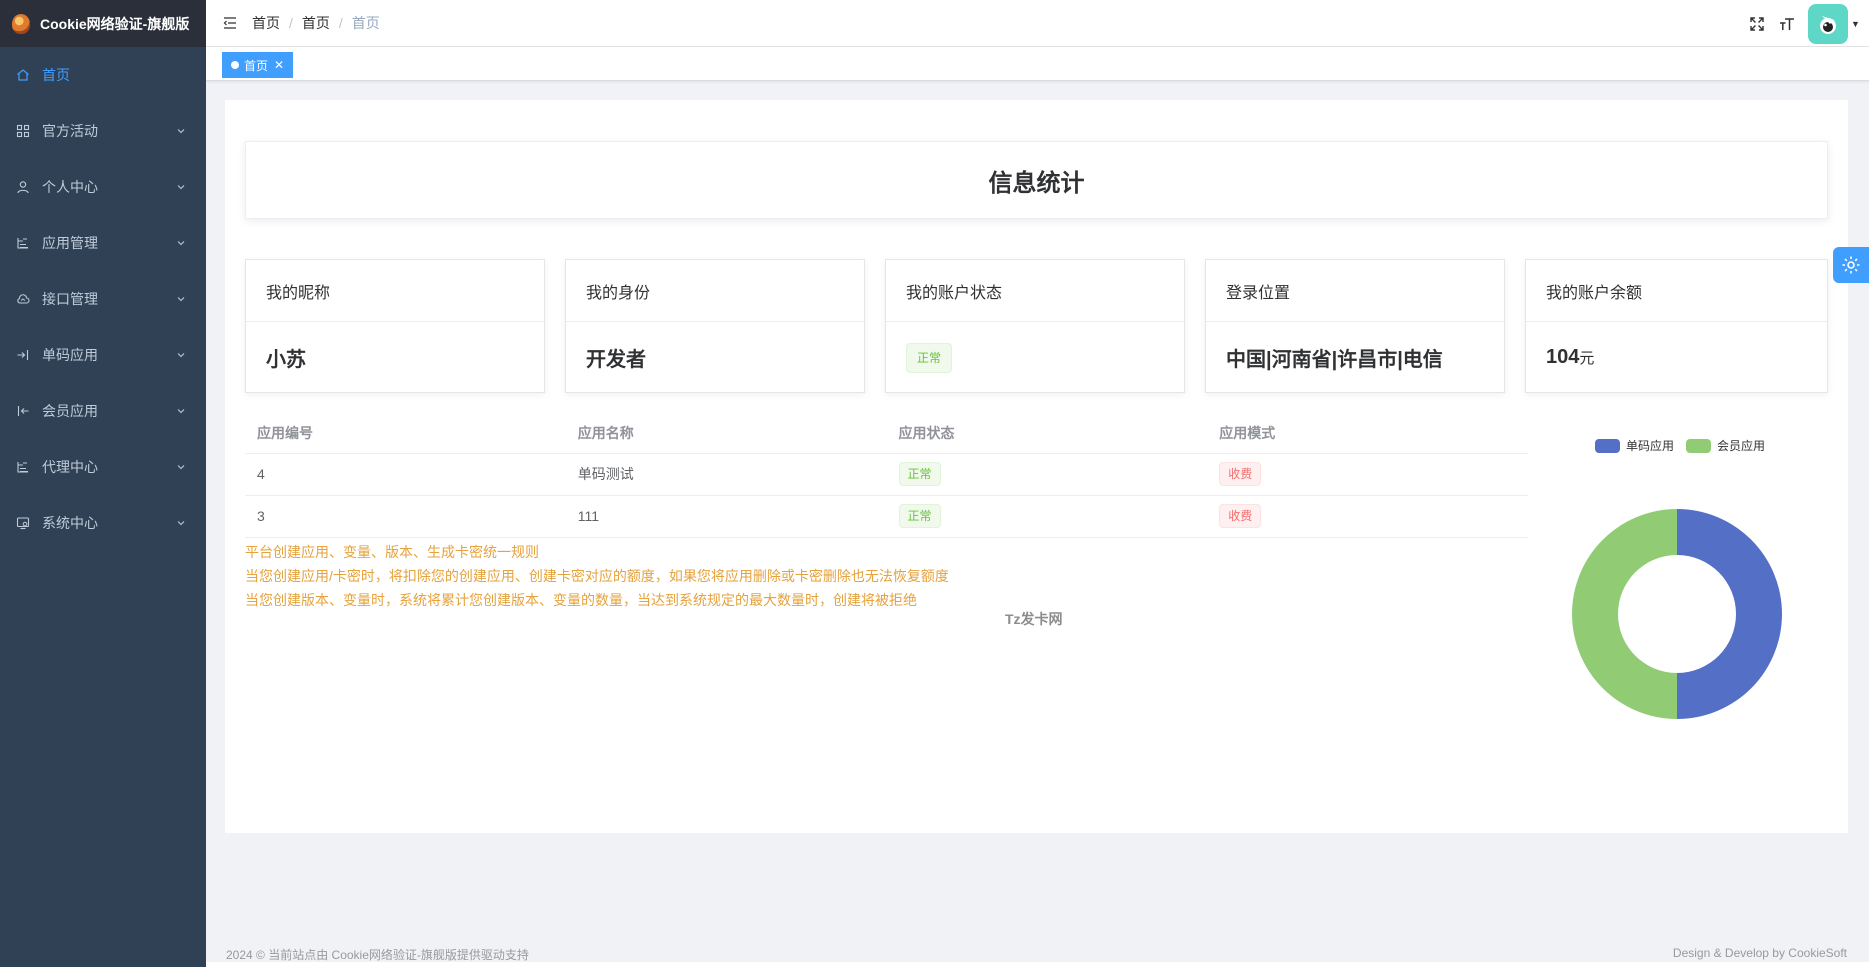 The height and width of the screenshot is (967, 1869). Describe the element at coordinates (1650, 446) in the screenshot. I see `legend-label: 单码应用` at that location.